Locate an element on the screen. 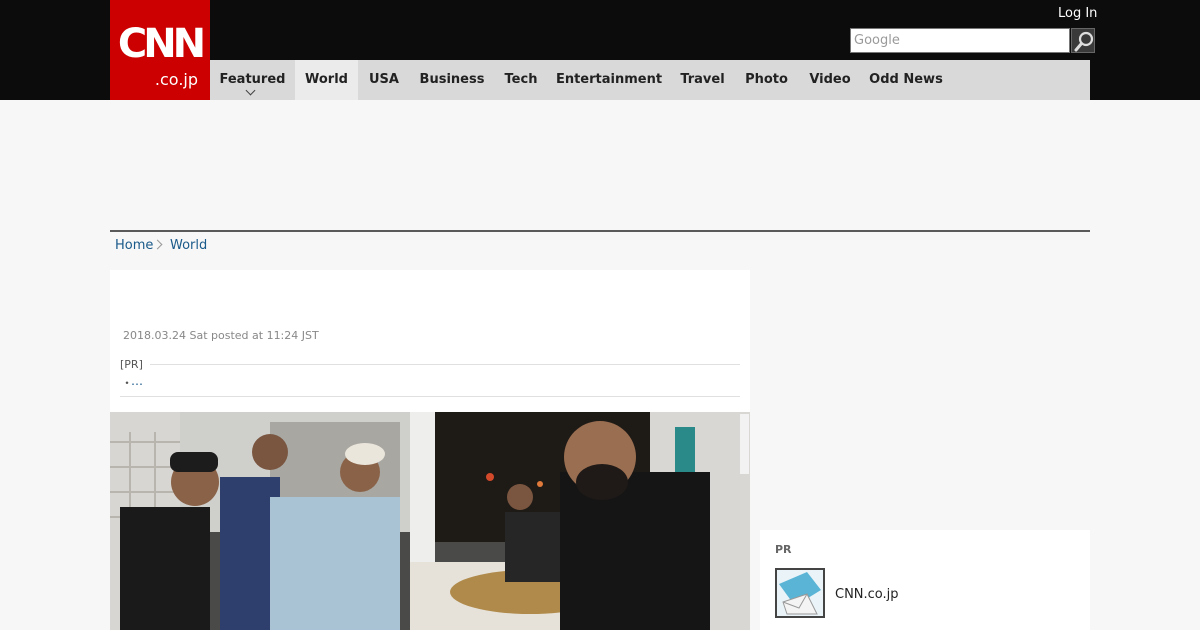  envelope-icon is located at coordinates (800, 593).